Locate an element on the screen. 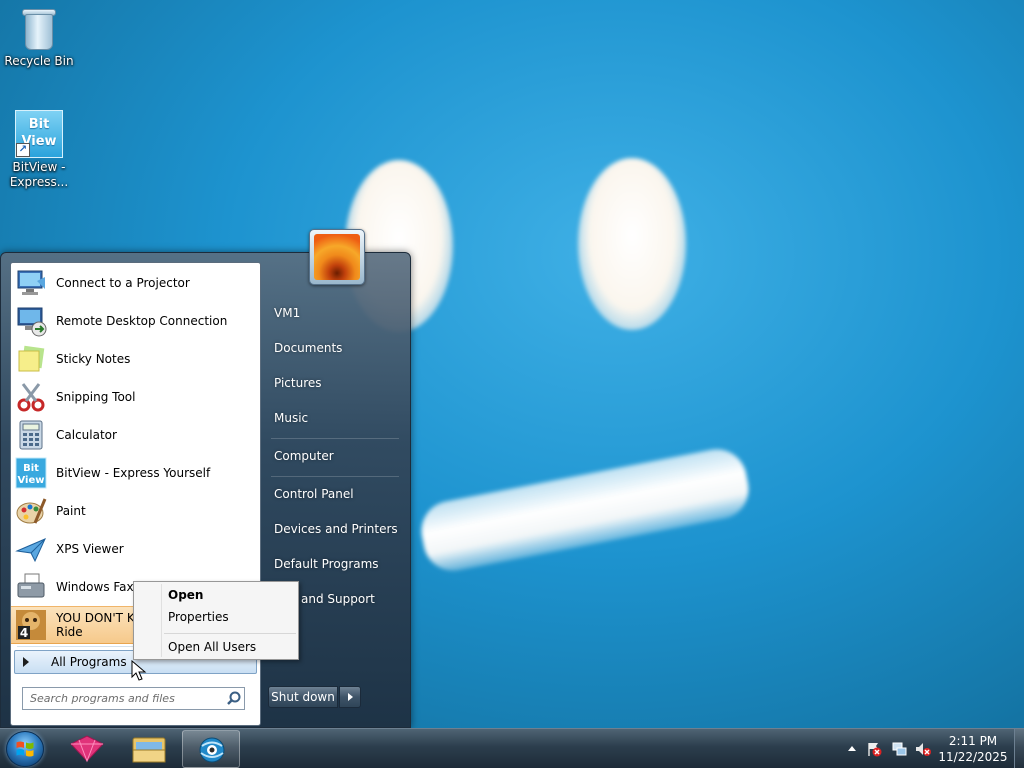  scissors-icon is located at coordinates (31, 397).